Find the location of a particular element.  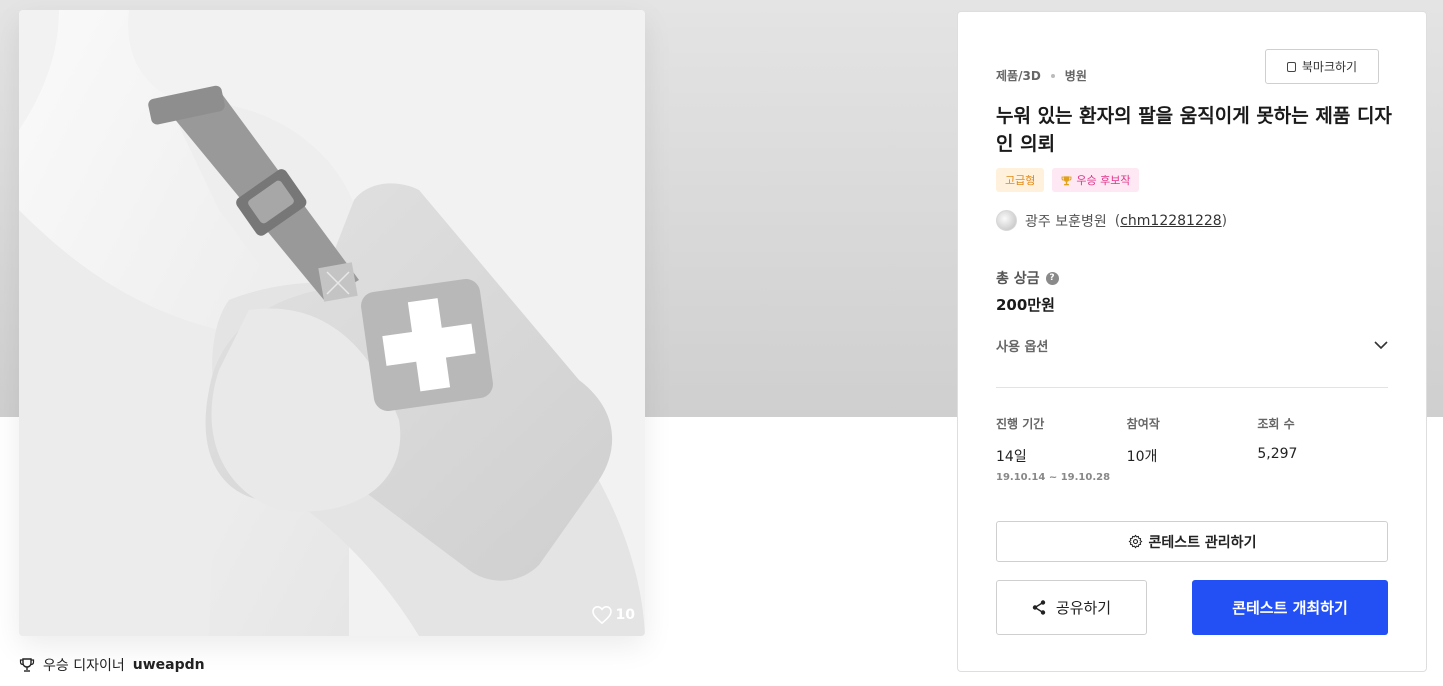

like-count: 10 is located at coordinates (625, 615).